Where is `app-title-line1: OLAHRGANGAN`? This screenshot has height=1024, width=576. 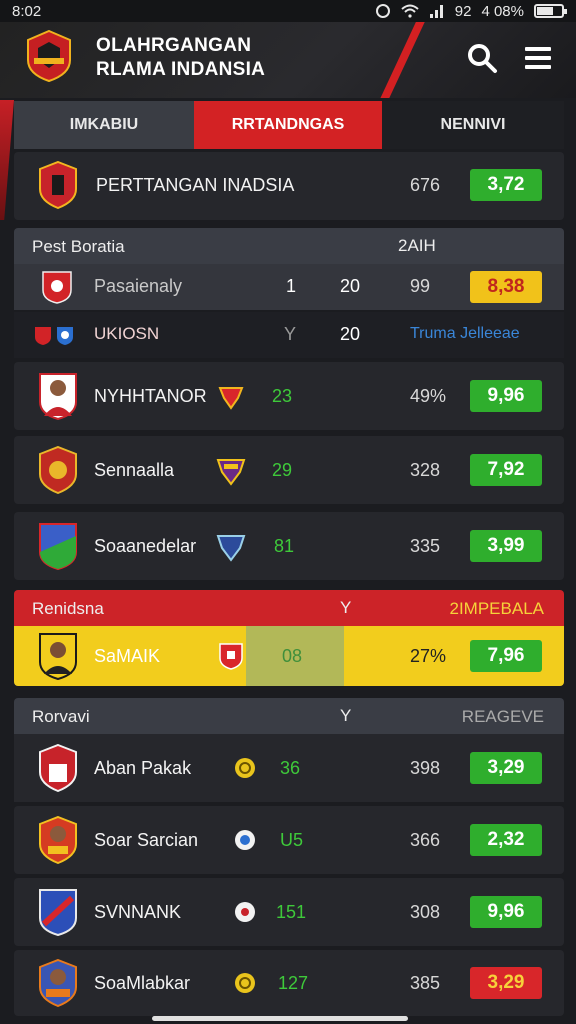 app-title-line1: OLAHRGANGAN is located at coordinates (174, 45).